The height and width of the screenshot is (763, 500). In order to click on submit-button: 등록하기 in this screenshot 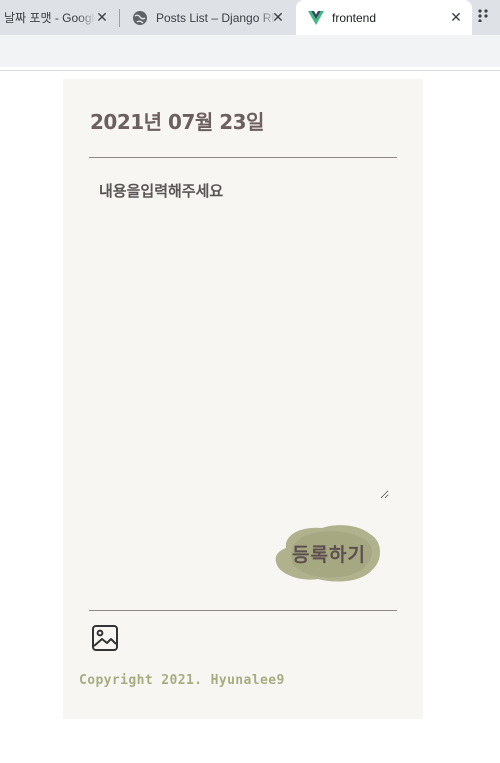, I will do `click(329, 553)`.